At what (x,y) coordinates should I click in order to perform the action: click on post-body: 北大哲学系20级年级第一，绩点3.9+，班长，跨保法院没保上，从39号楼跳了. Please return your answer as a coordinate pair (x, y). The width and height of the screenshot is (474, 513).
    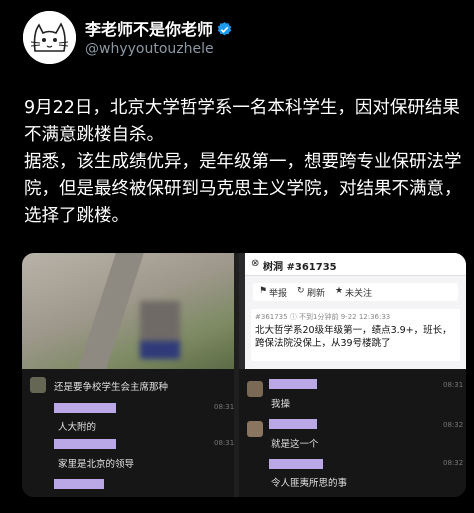
    Looking at the image, I should click on (353, 337).